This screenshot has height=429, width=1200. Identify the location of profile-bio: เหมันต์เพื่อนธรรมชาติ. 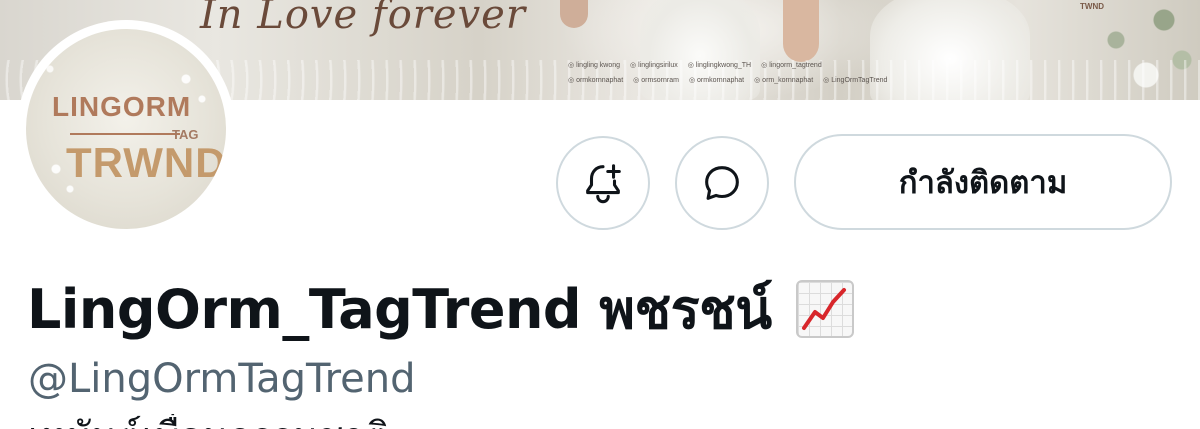
(208, 421).